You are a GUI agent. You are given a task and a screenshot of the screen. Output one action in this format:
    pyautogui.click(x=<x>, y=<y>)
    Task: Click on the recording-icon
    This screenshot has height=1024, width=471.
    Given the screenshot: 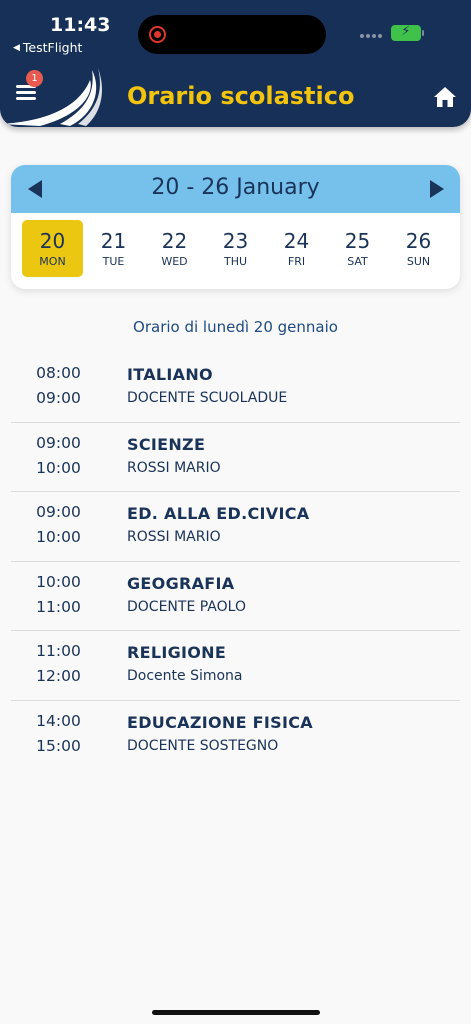 What is the action you would take?
    pyautogui.click(x=157, y=34)
    